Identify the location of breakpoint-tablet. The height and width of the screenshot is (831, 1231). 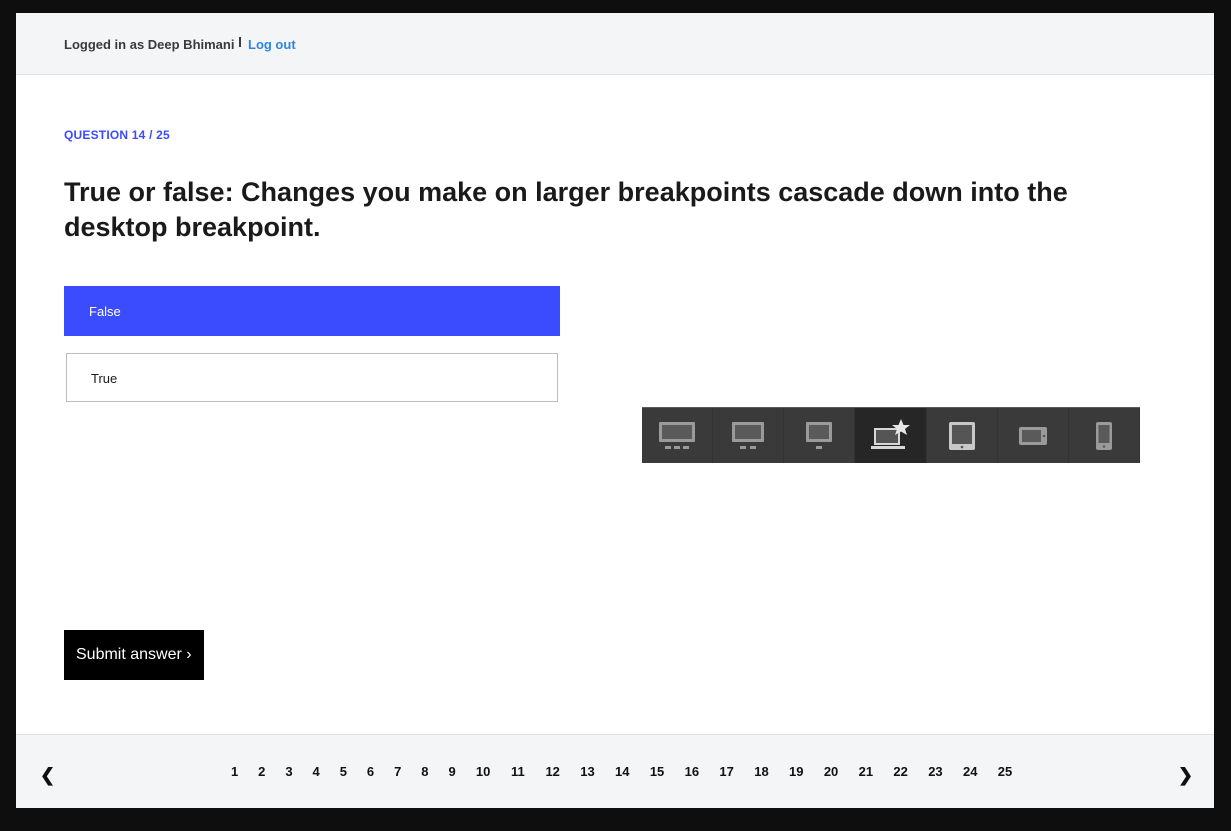
(962, 435).